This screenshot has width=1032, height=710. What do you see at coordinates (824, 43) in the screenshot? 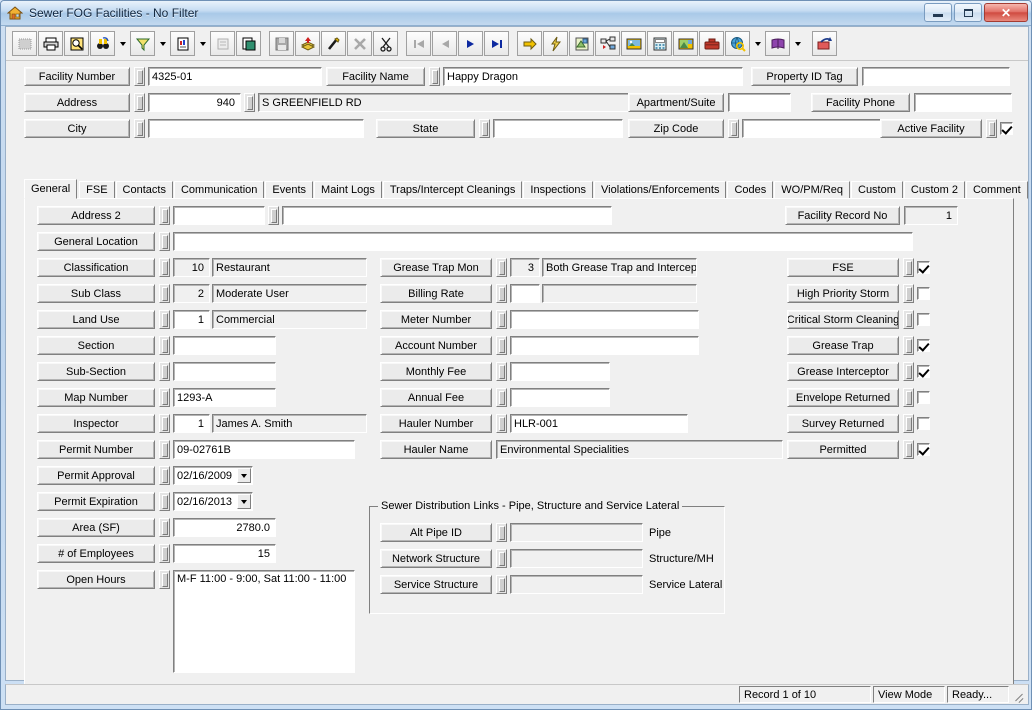
I see `exit-icon` at bounding box center [824, 43].